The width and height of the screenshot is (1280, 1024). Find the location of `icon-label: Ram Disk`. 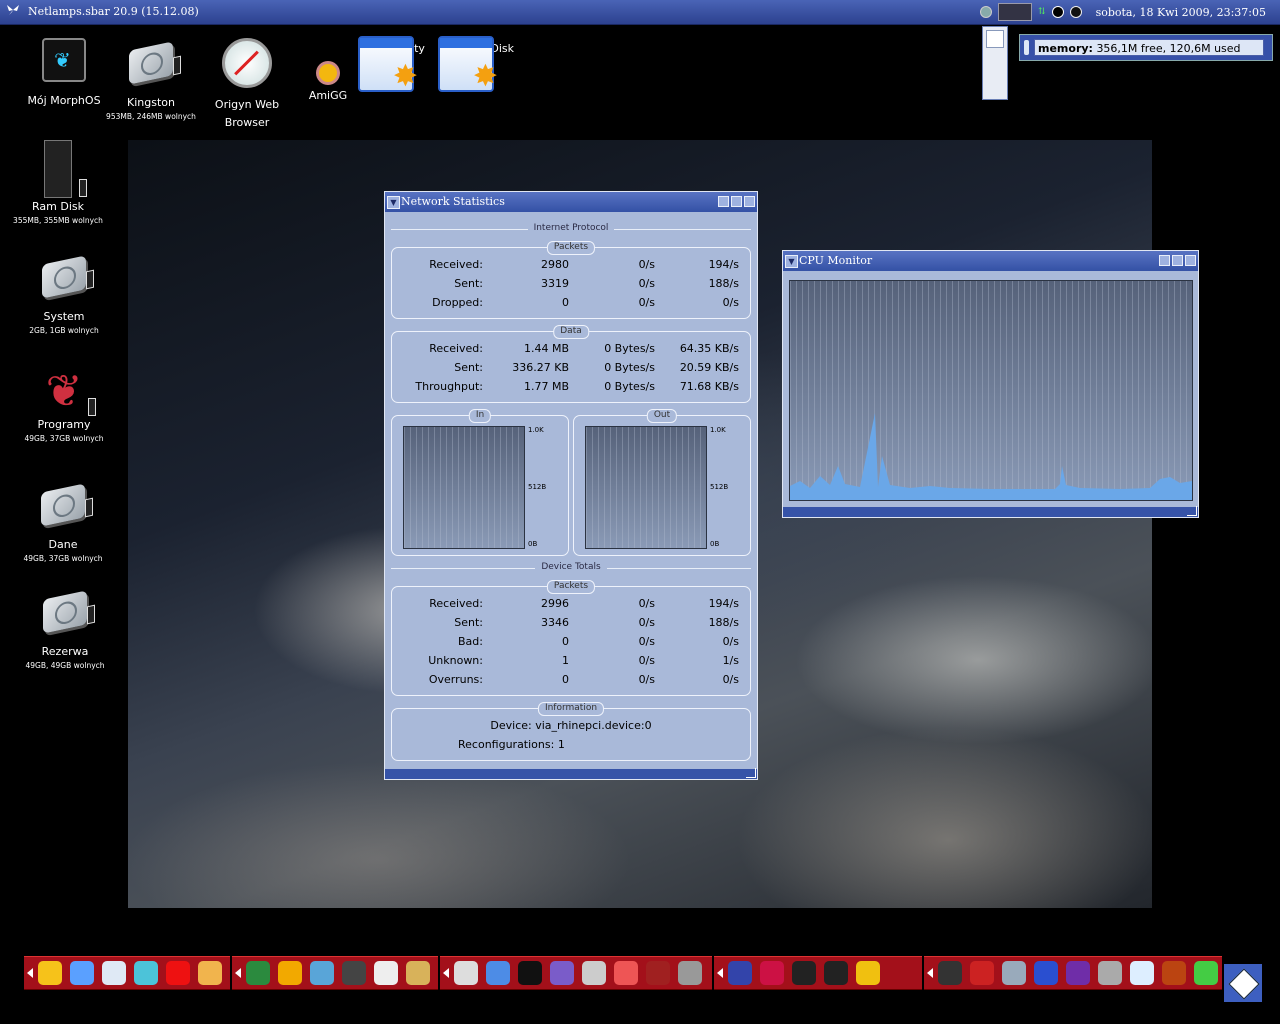

icon-label: Ram Disk is located at coordinates (58, 206).